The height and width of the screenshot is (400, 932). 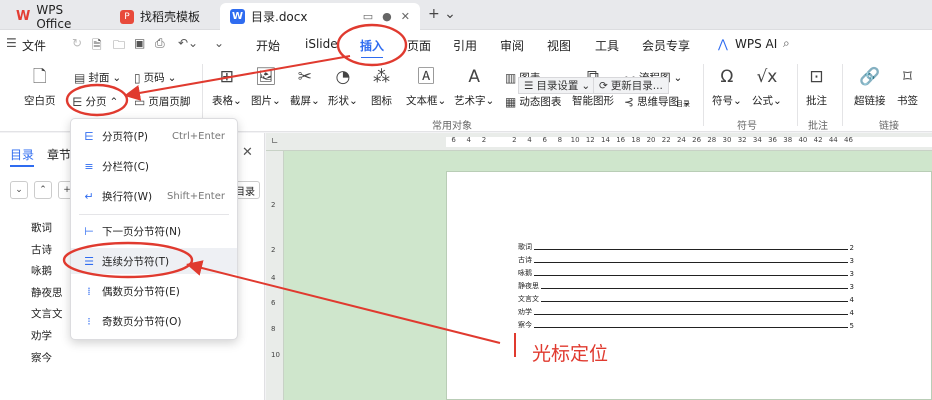 What do you see at coordinates (686, 285) in the screenshot?
I see `toc-entry: 静夜思 3` at bounding box center [686, 285].